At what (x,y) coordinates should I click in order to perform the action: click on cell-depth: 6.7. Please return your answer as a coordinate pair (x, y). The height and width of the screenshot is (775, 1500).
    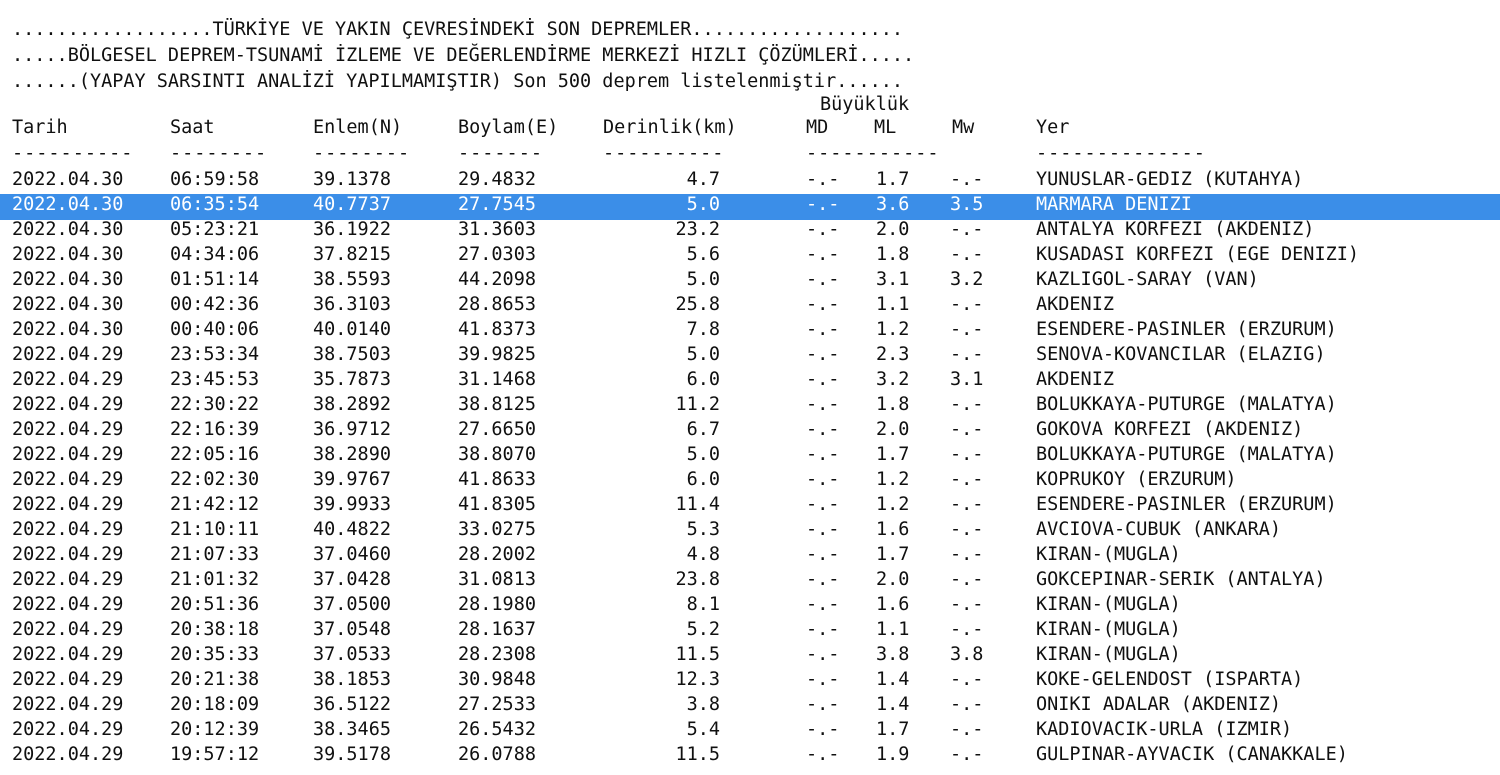
    Looking at the image, I should click on (703, 429).